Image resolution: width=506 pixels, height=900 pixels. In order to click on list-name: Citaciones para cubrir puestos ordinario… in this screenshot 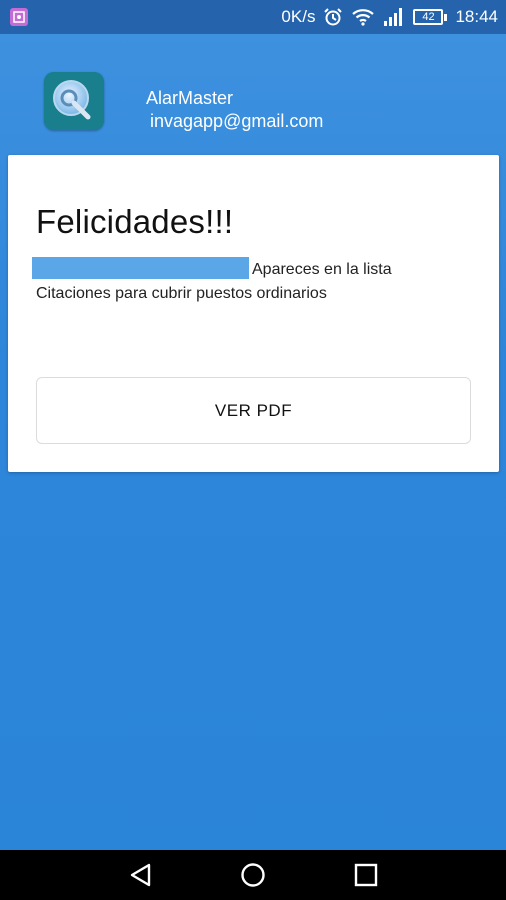, I will do `click(181, 293)`.